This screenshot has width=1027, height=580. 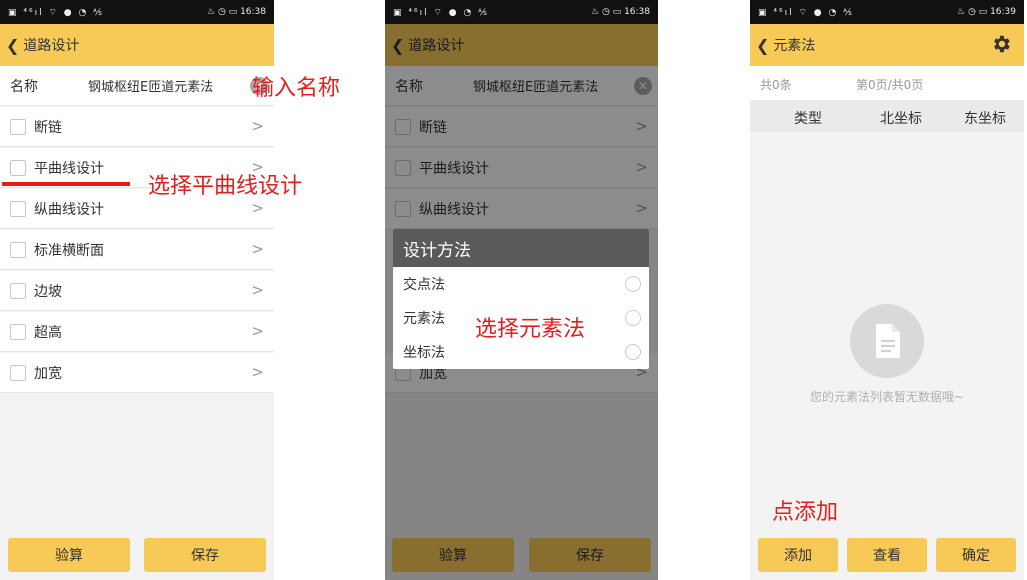 What do you see at coordinates (887, 397) in the screenshot?
I see `empty-message: 您的元素法列表暂无数据哦~` at bounding box center [887, 397].